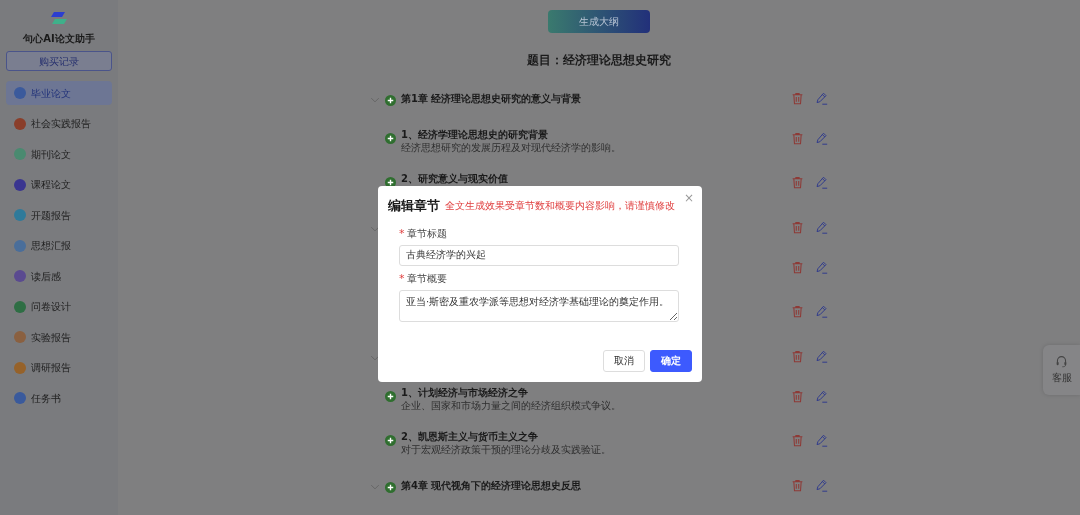 The height and width of the screenshot is (515, 1080). Describe the element at coordinates (688, 198) in the screenshot. I see `close-button: ×` at that location.